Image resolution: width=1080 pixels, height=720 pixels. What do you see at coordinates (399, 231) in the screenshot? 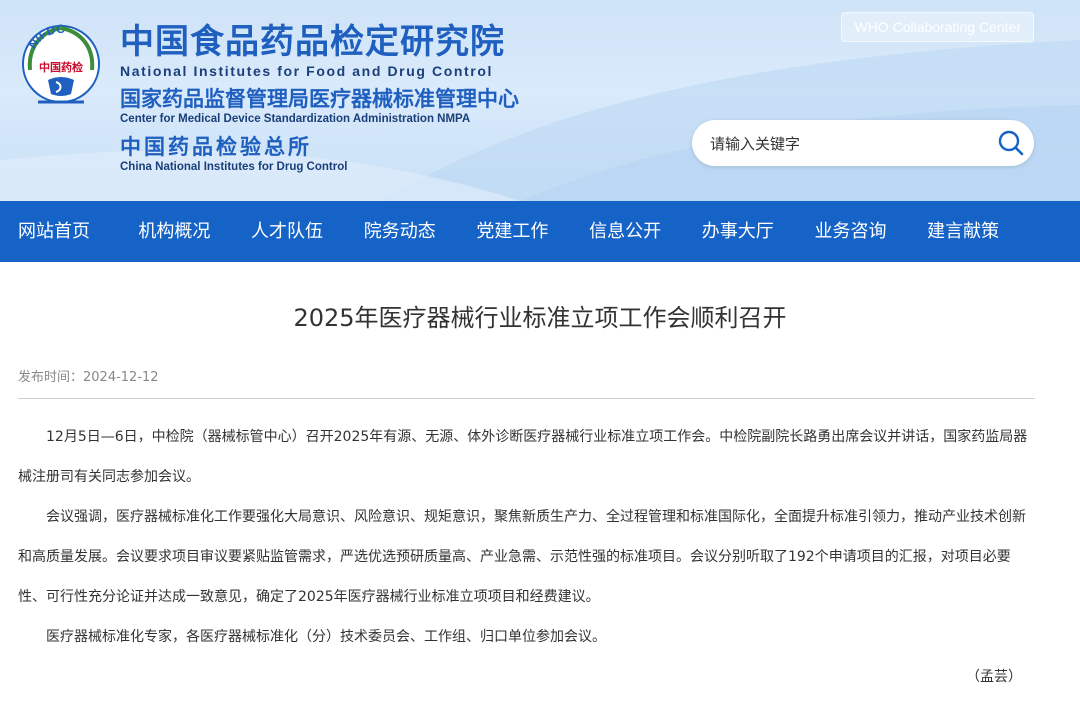
I see `nav-item-news: 院务动态` at bounding box center [399, 231].